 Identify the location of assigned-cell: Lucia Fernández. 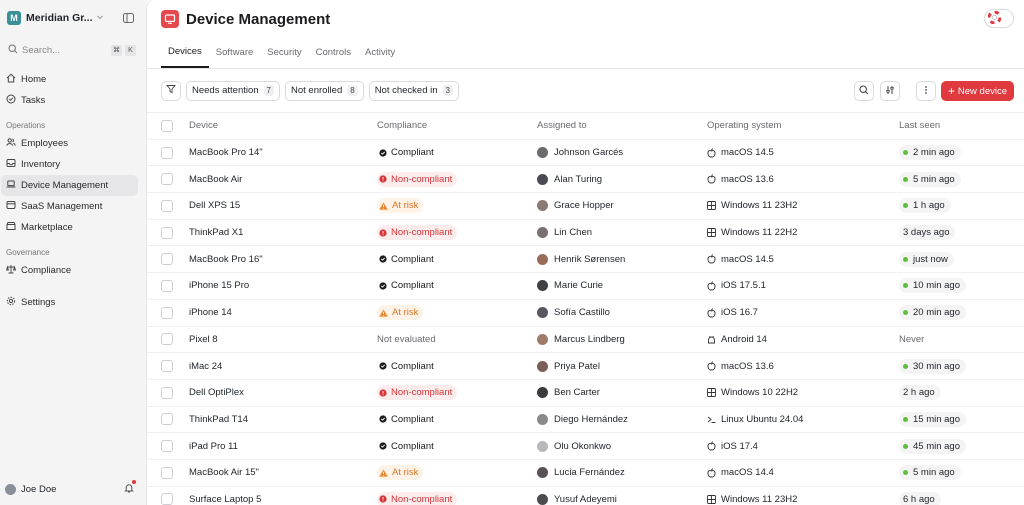
(622, 473).